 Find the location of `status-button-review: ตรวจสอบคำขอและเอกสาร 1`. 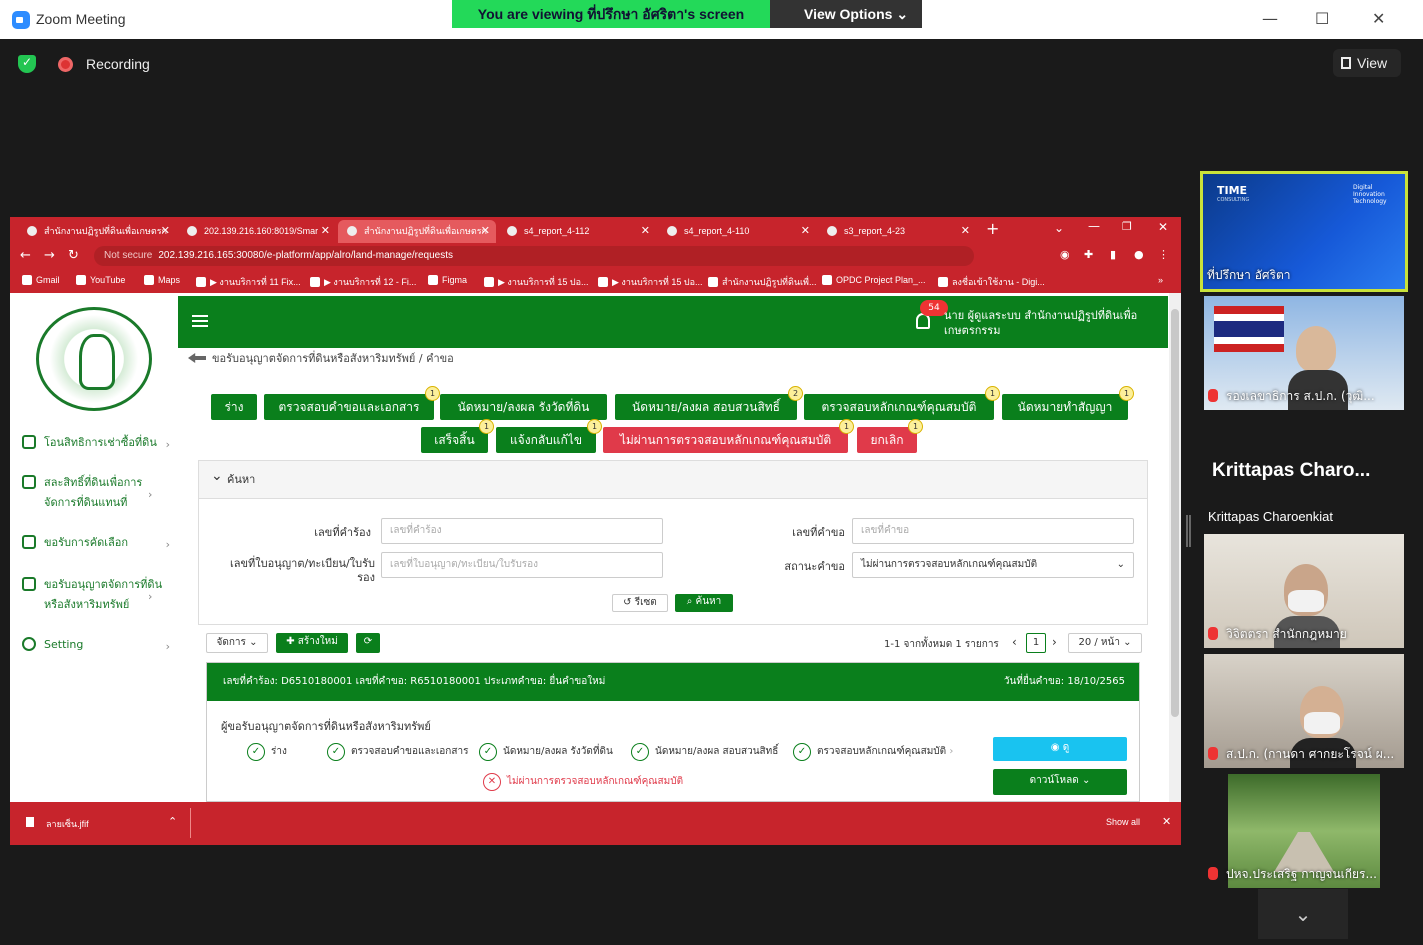

status-button-review: ตรวจสอบคำขอและเอกสาร 1 is located at coordinates (352, 403).